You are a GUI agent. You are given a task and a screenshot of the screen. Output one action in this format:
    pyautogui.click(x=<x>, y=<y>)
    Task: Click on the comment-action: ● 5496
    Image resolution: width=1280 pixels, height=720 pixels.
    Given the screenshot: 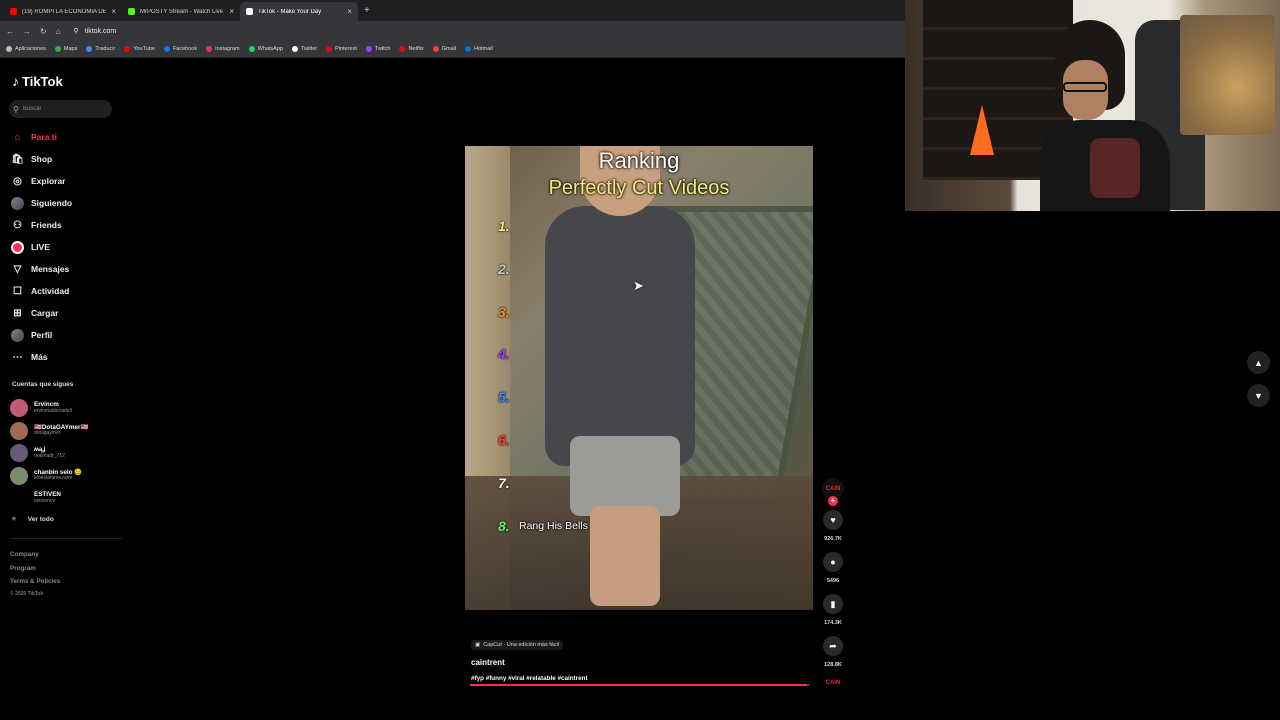 What is the action you would take?
    pyautogui.click(x=833, y=568)
    